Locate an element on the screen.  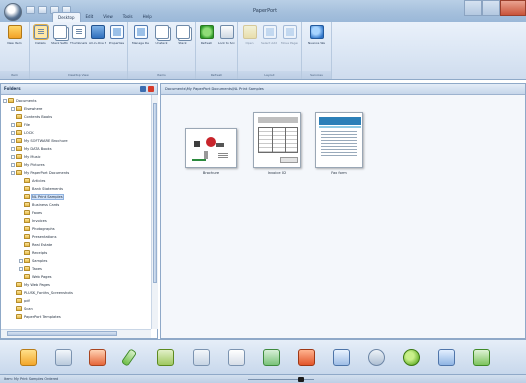
stack-settings-button: Stack Settings is located at coordinates (59, 35).